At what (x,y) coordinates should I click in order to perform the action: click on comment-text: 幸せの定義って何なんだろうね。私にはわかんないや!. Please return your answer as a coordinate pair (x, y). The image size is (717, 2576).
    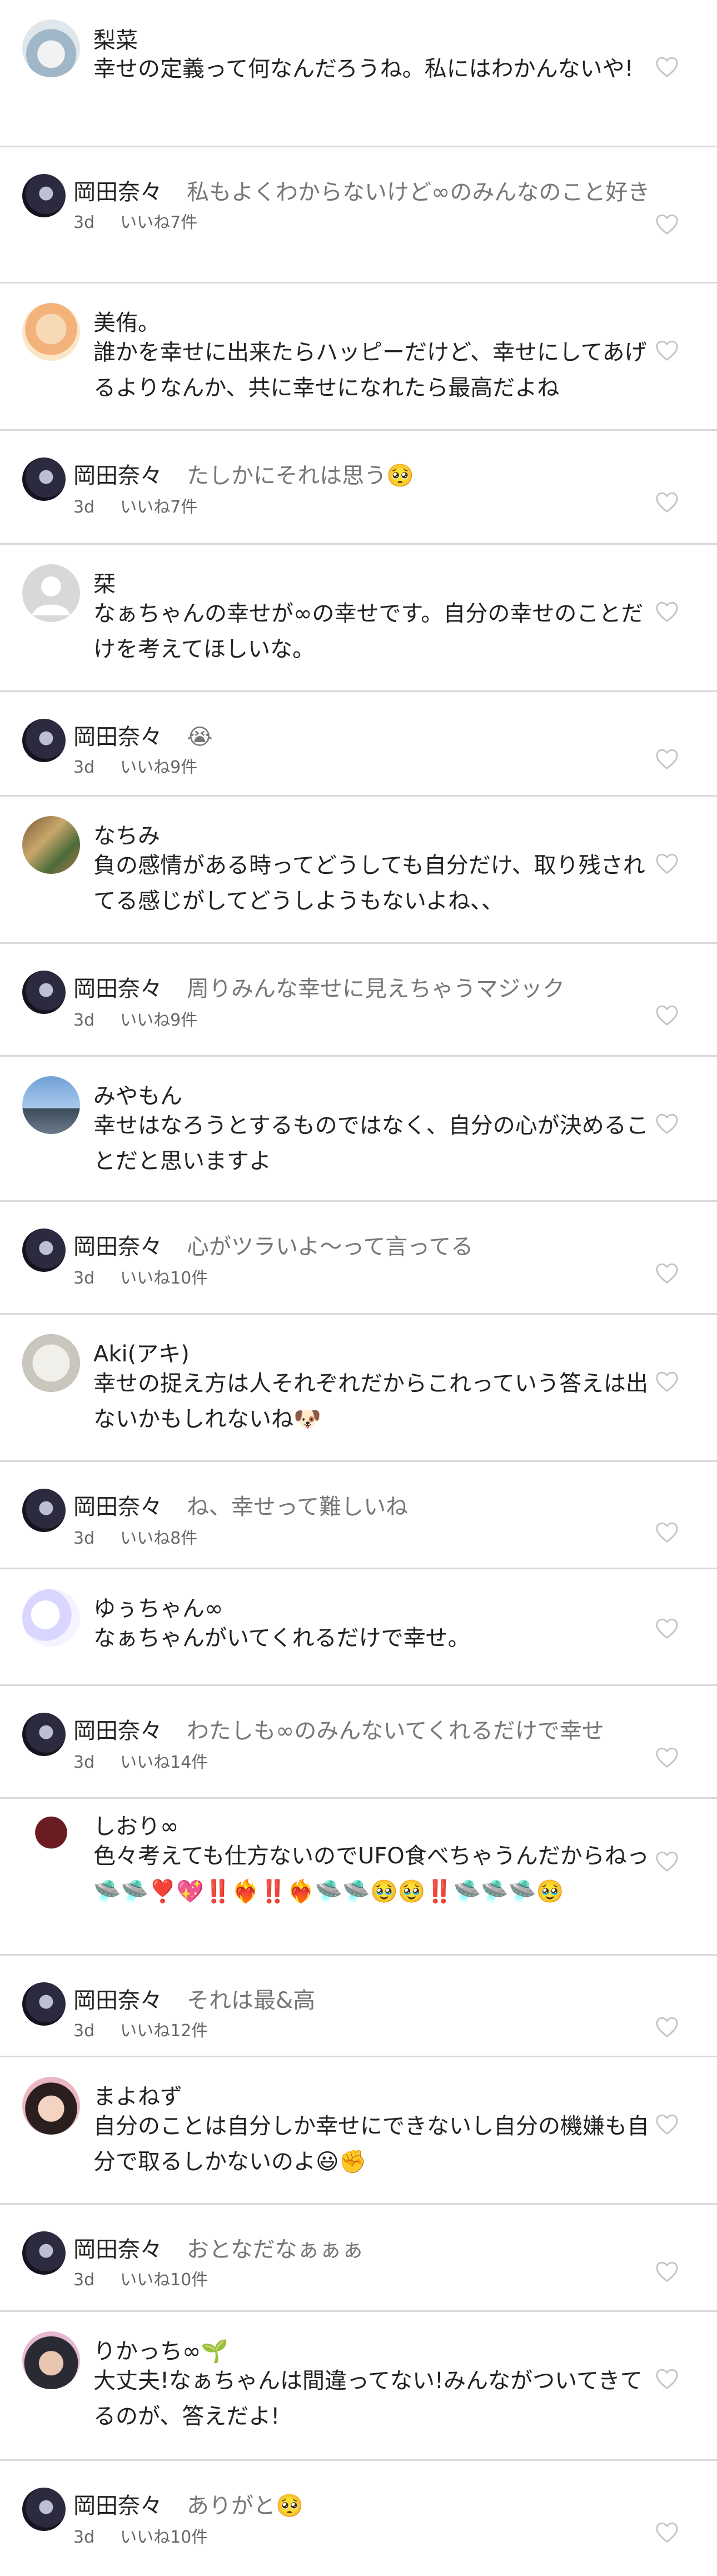
    Looking at the image, I should click on (363, 69).